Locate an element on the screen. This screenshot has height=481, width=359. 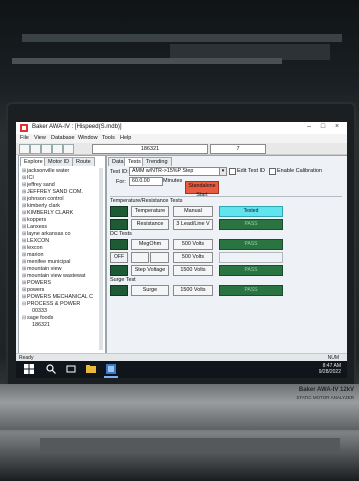
section-surge-test: Surge Test is located at coordinates (123, 280).